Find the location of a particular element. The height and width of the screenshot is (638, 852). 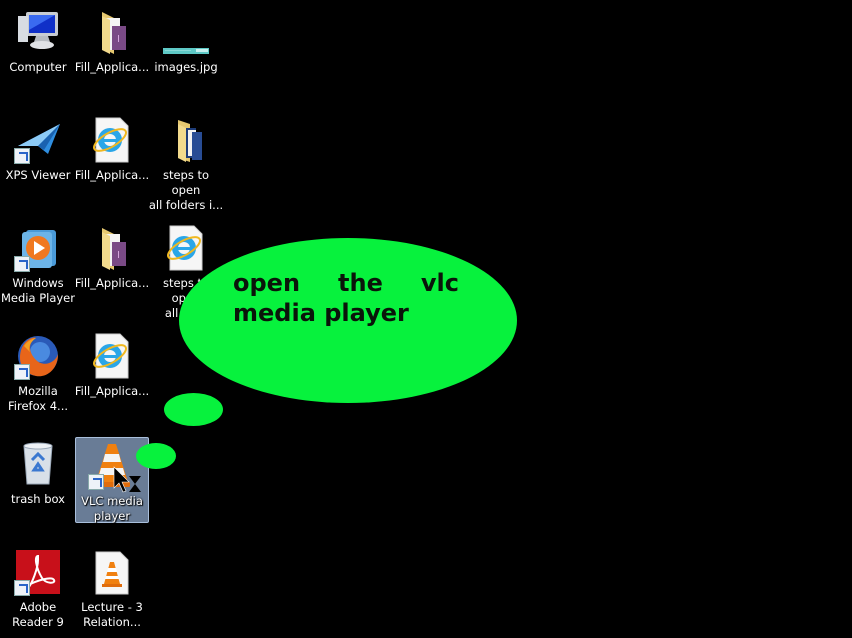

icon-label: images.jpg is located at coordinates (186, 67).